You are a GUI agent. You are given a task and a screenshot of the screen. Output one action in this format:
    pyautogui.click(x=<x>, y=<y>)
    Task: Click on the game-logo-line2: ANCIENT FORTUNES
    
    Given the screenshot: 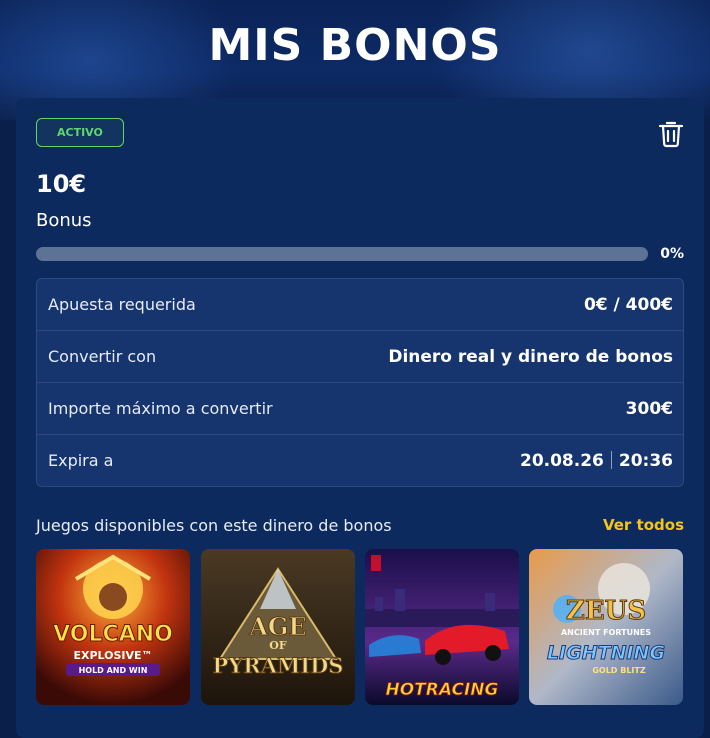 What is the action you would take?
    pyautogui.click(x=606, y=632)
    